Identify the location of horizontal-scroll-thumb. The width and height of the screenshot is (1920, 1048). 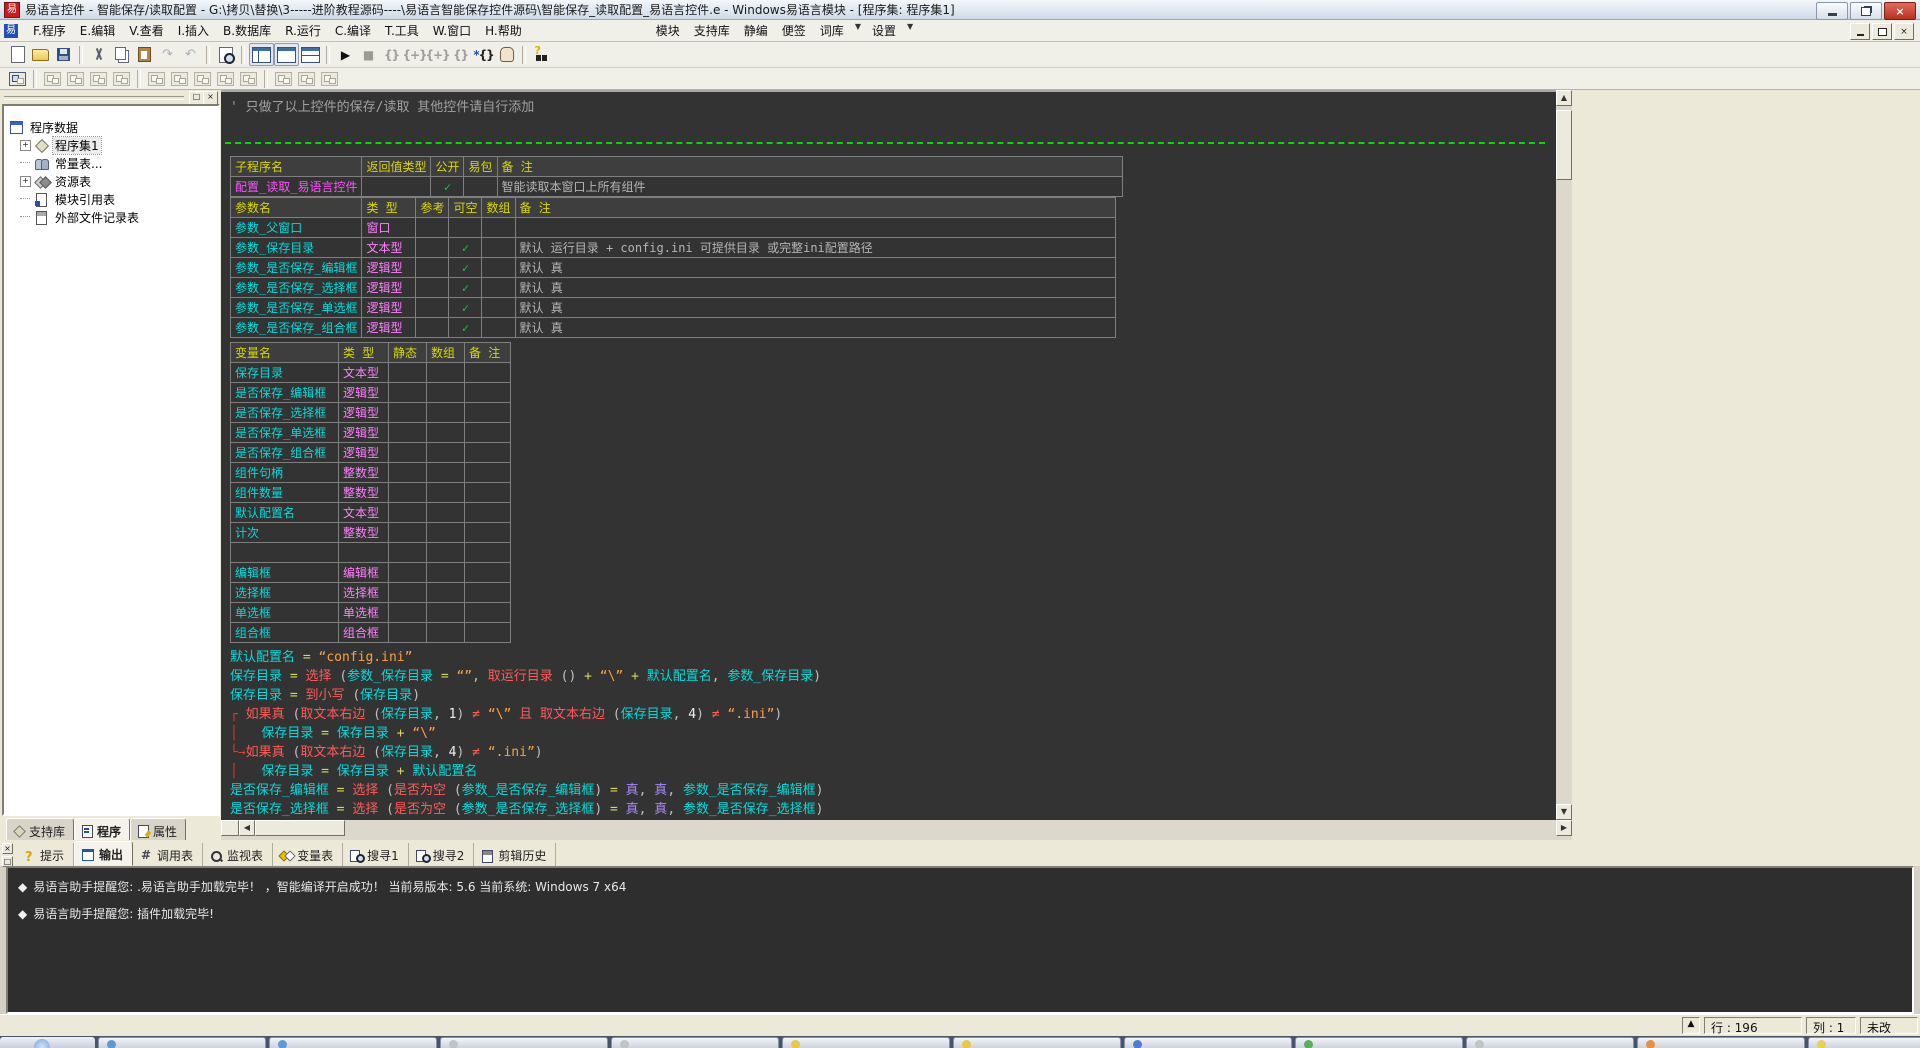
(300, 828).